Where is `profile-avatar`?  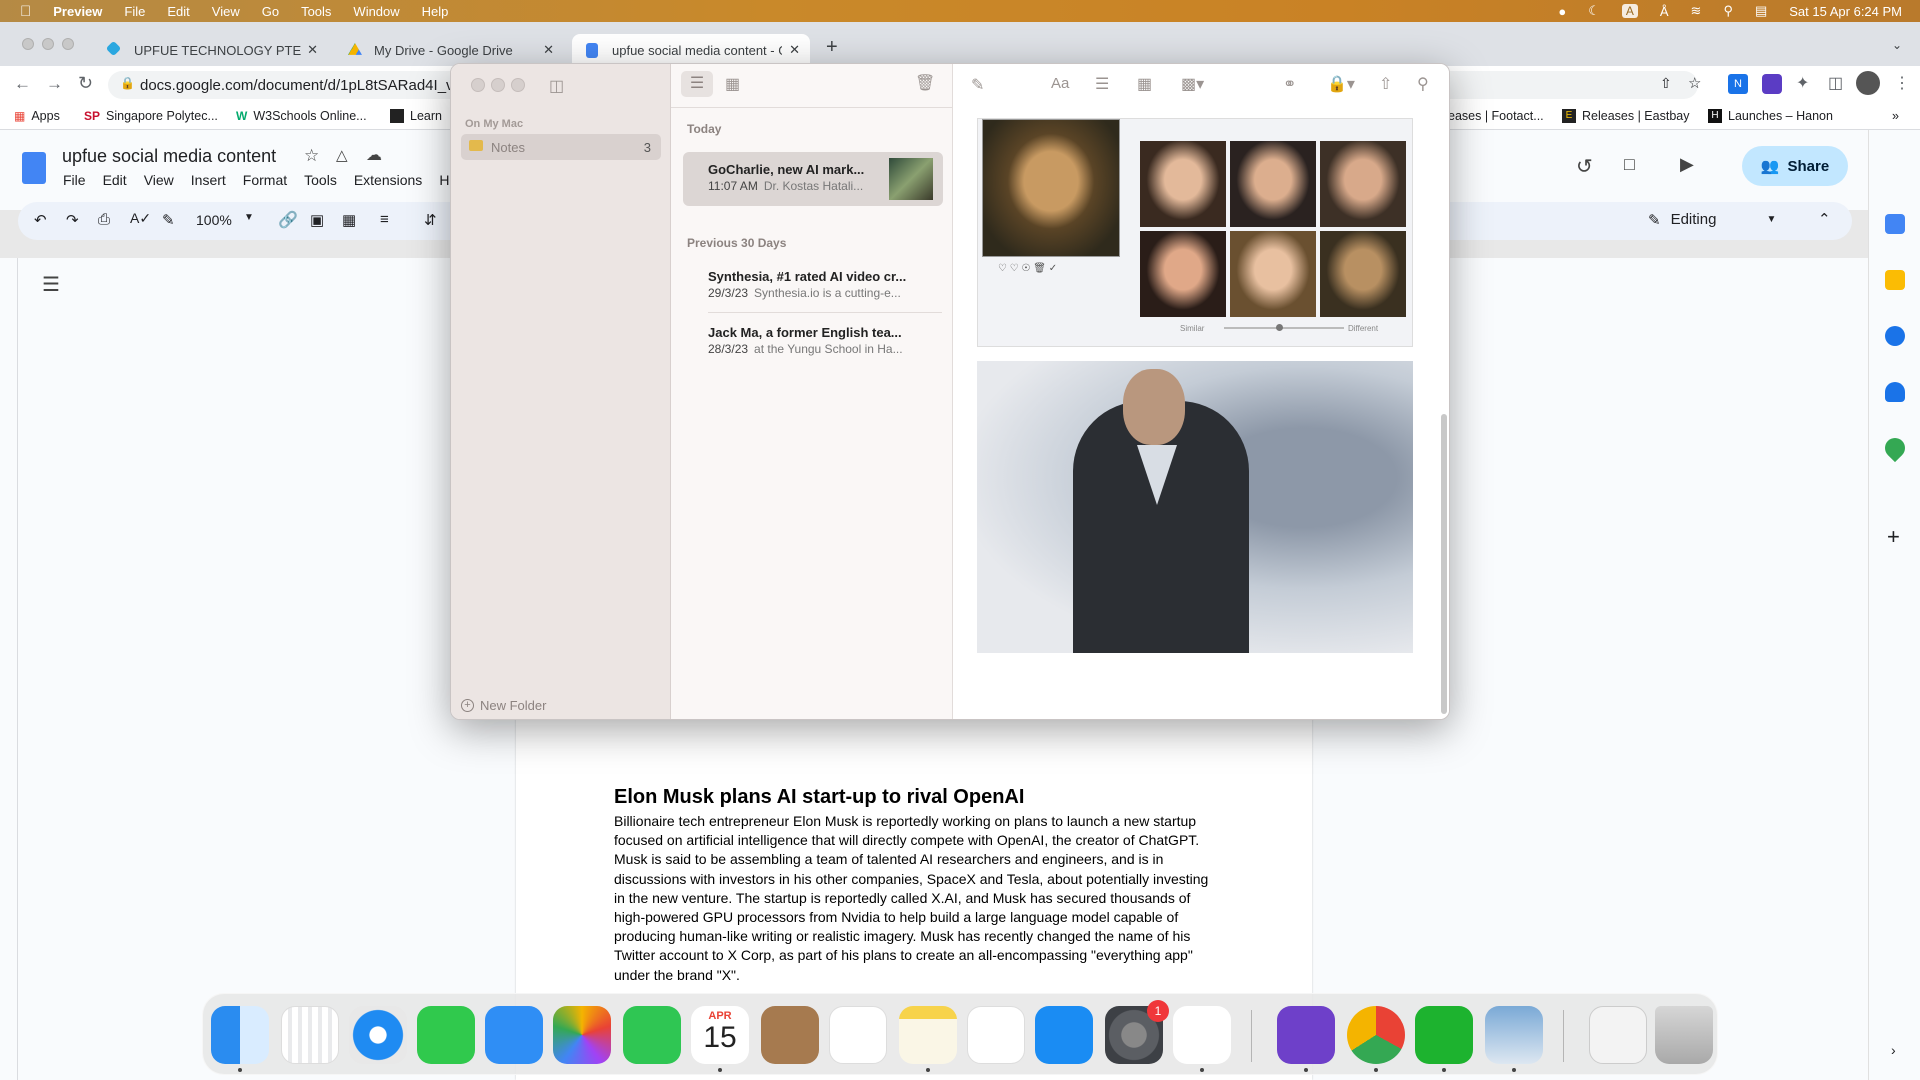 profile-avatar is located at coordinates (1868, 83).